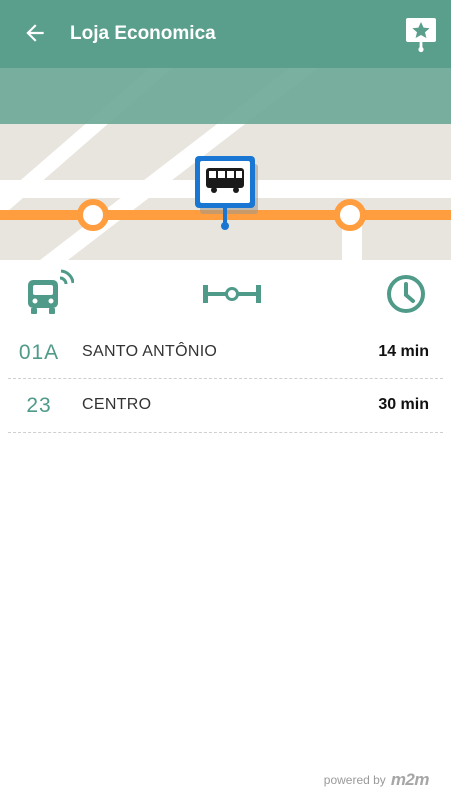  What do you see at coordinates (403, 351) in the screenshot?
I see `arrival-time: 14 min` at bounding box center [403, 351].